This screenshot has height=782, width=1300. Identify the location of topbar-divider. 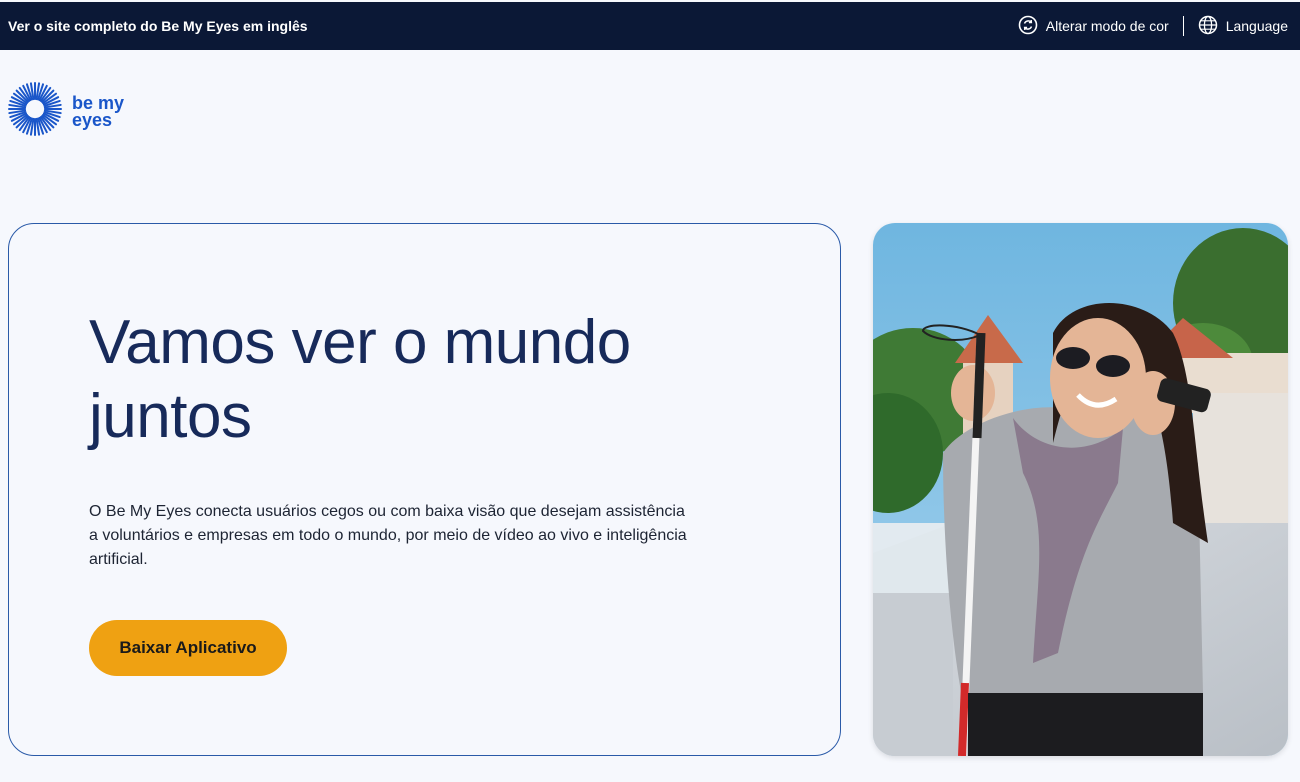
(1183, 26).